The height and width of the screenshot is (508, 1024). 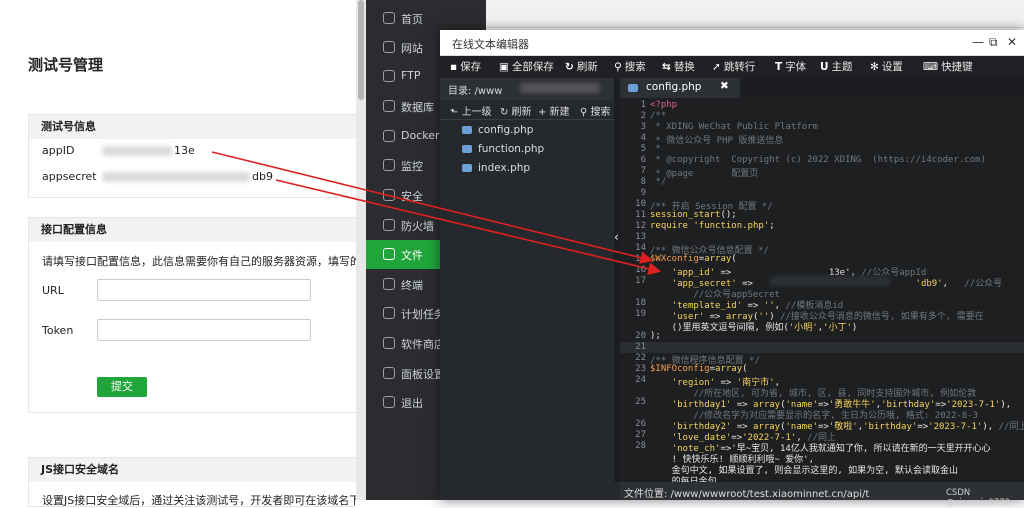 What do you see at coordinates (630, 66) in the screenshot?
I see `toolbar-button-3: ⚲ 搜索` at bounding box center [630, 66].